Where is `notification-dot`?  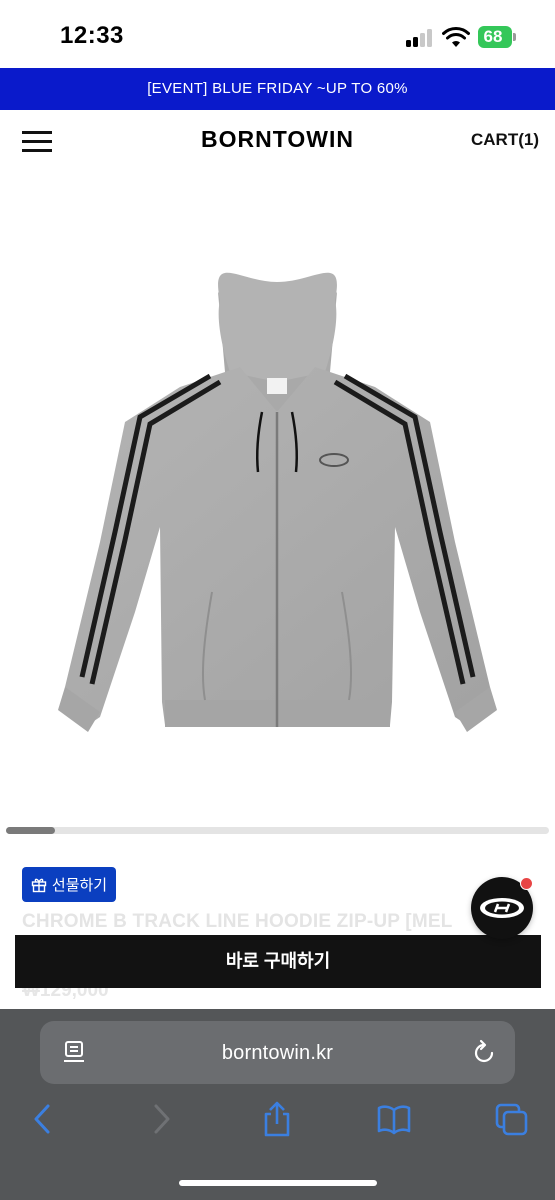
notification-dot is located at coordinates (526, 883).